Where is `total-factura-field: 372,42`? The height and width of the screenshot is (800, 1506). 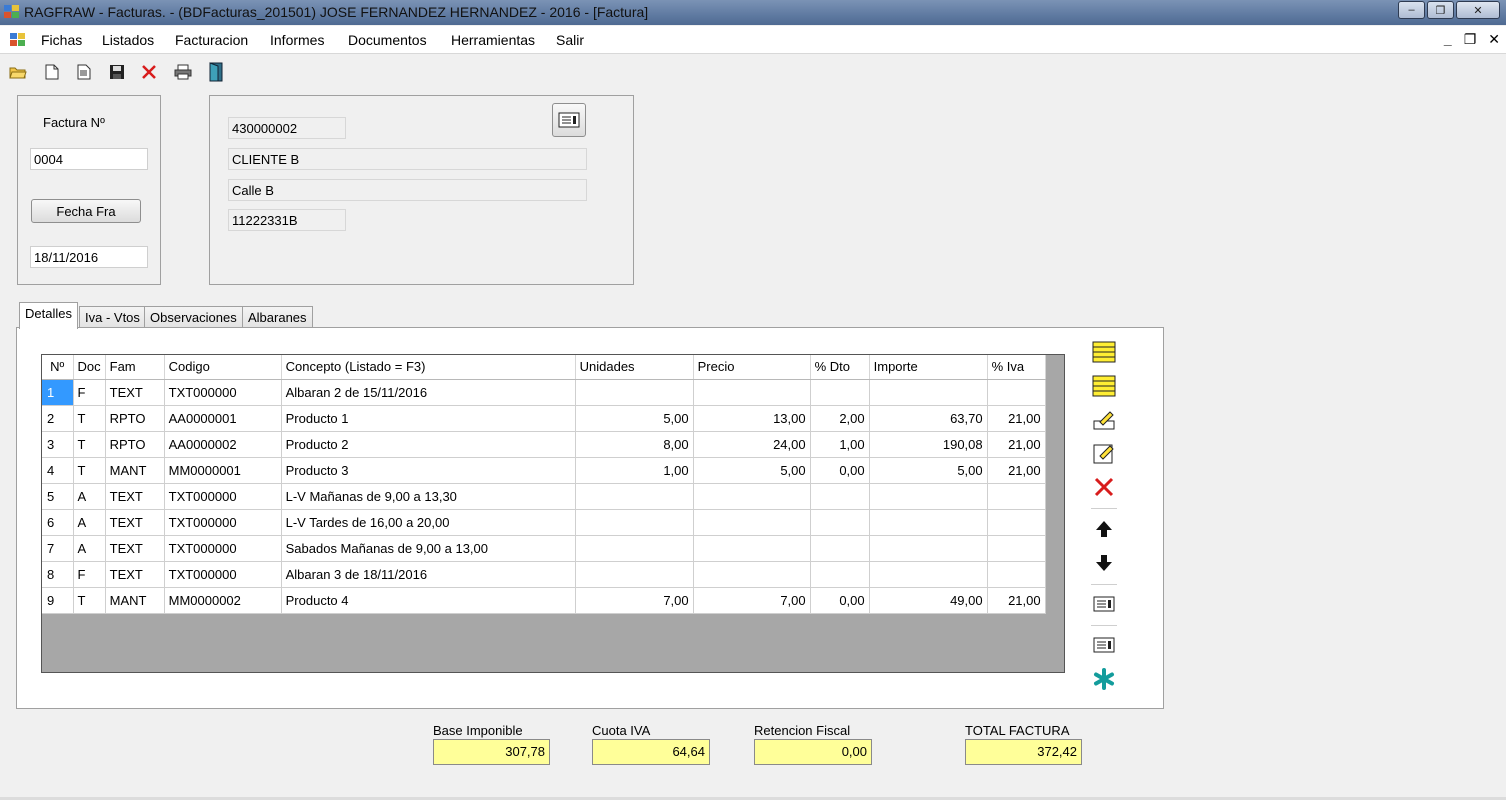
total-factura-field: 372,42 is located at coordinates (1023, 752).